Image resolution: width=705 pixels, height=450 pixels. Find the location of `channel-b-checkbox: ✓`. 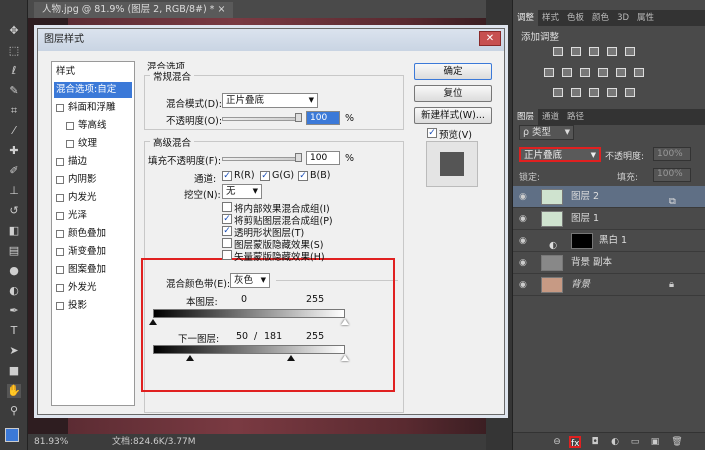

channel-b-checkbox: ✓ is located at coordinates (303, 176).